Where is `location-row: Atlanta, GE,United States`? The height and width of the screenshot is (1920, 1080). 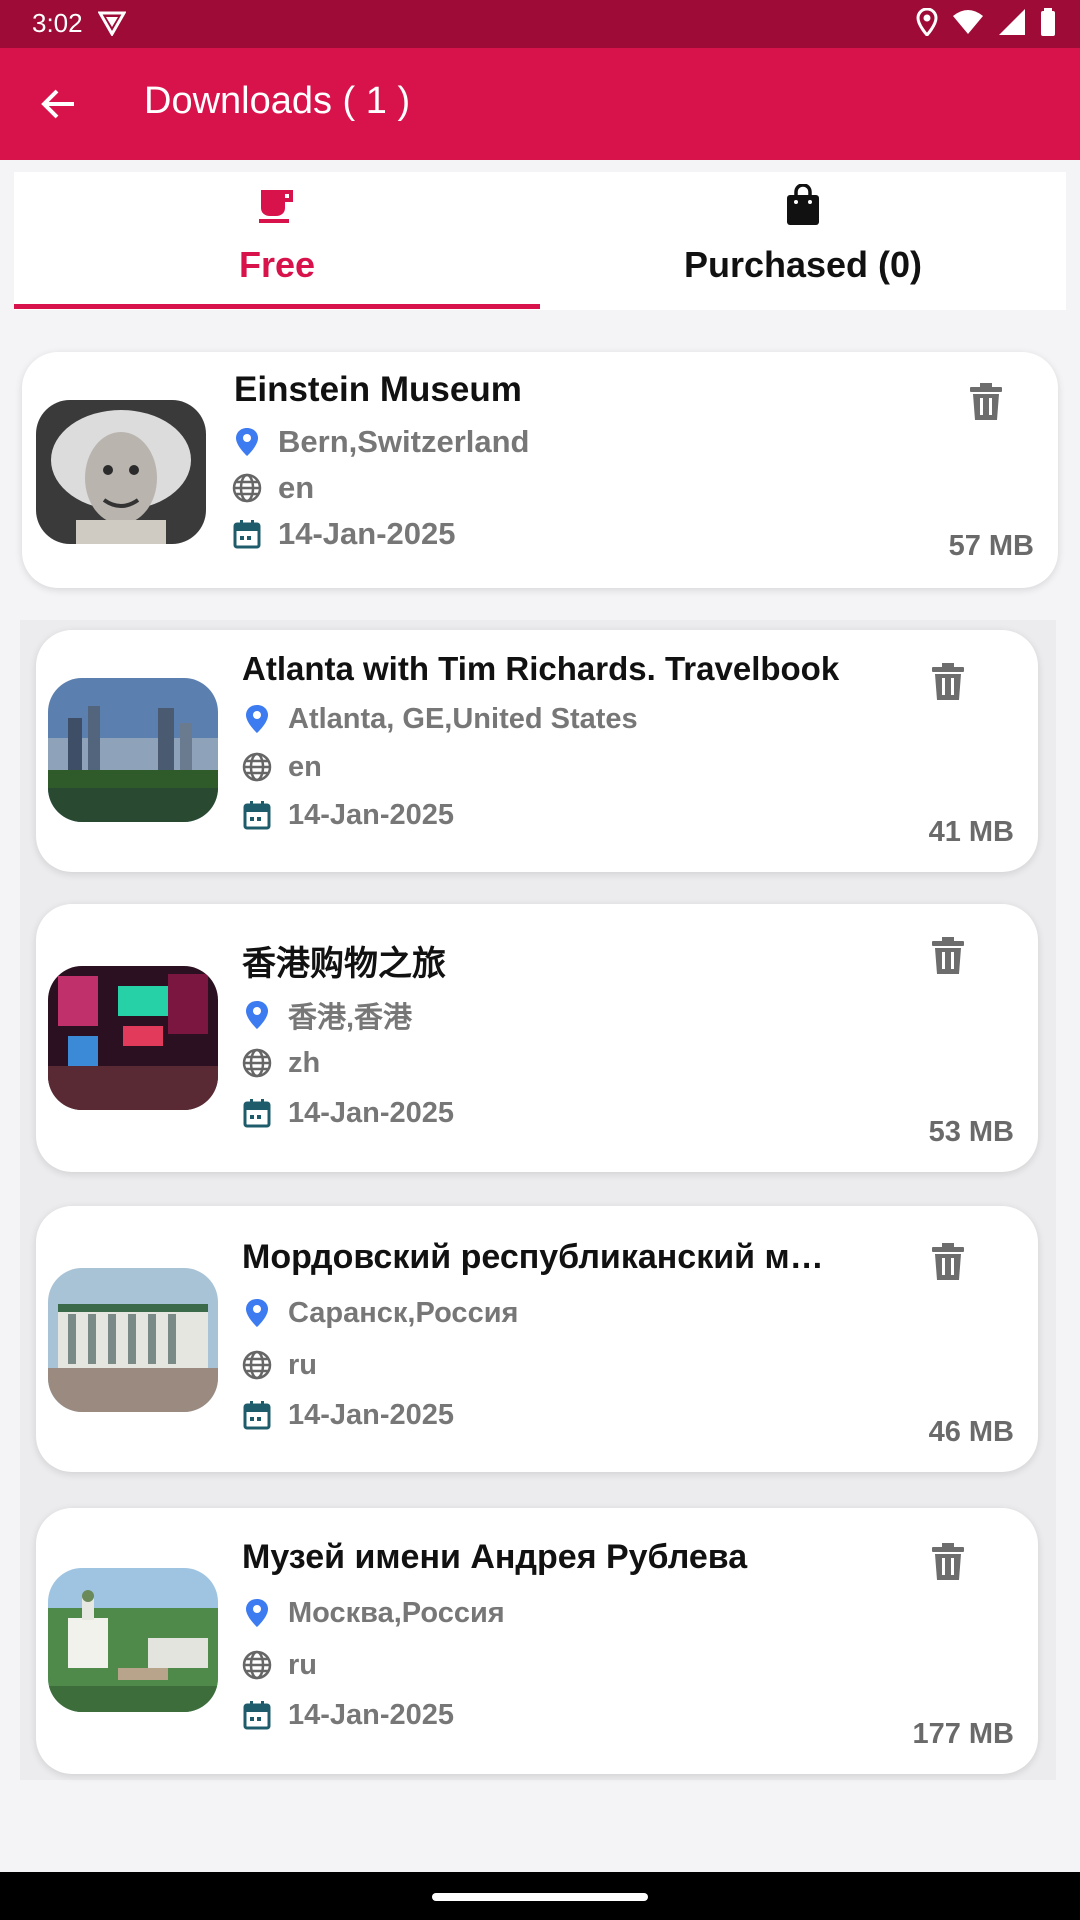
location-row: Atlanta, GE,United States is located at coordinates (439, 719).